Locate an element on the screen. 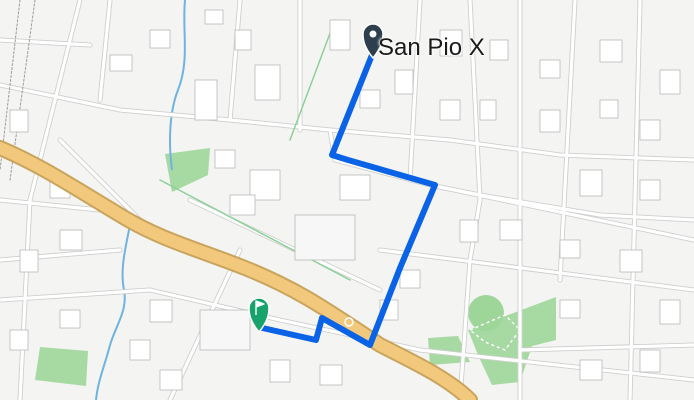 This screenshot has width=694, height=400. place-label: San Pio X is located at coordinates (431, 47).